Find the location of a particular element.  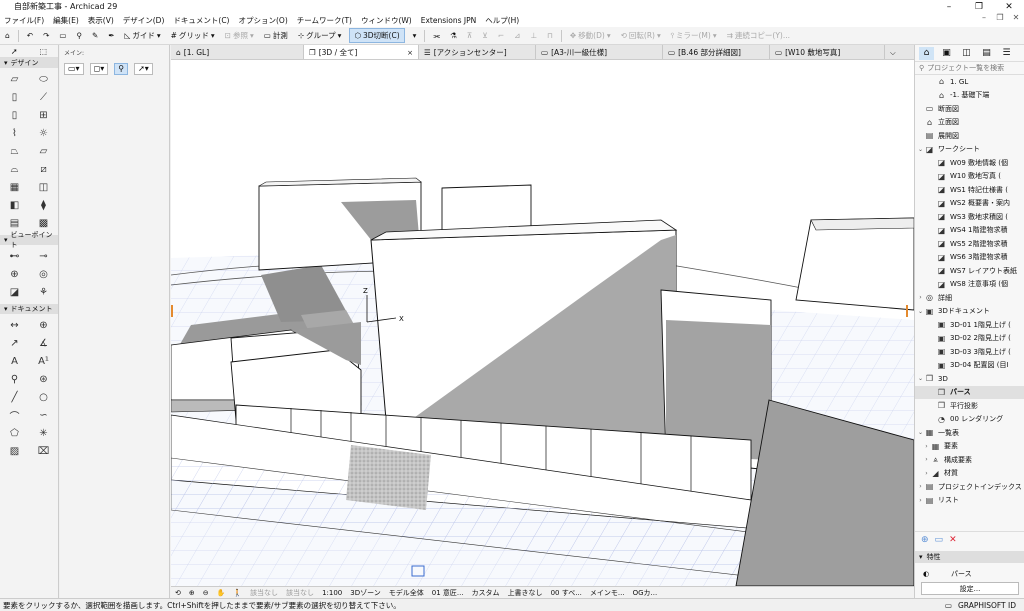

pan-icon: ✋ is located at coordinates (221, 593).